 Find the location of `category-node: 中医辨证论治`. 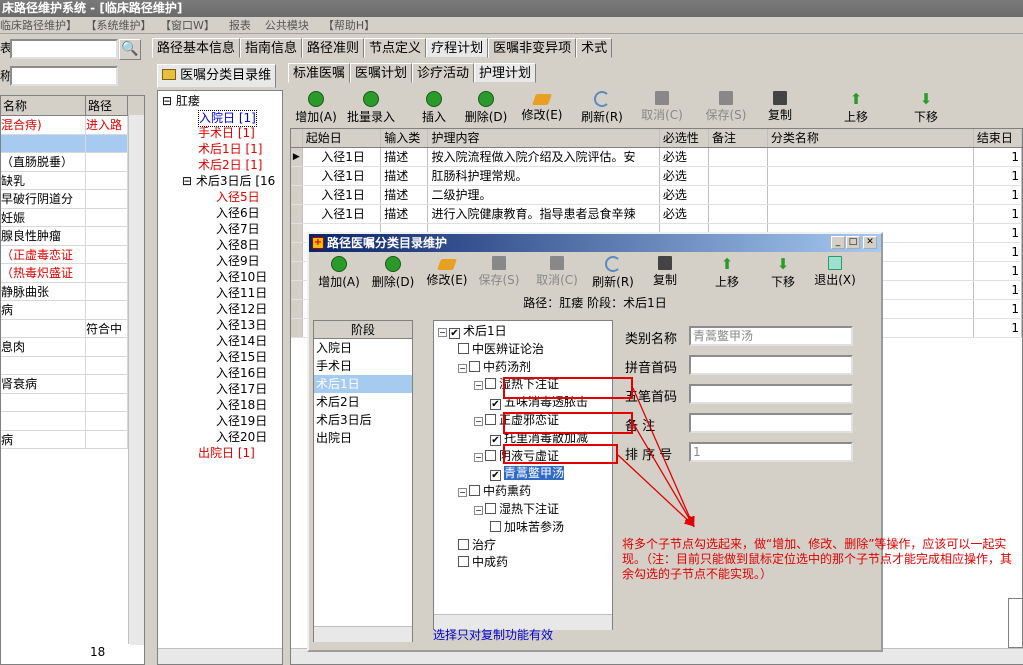

category-node: 中医辨证论治 is located at coordinates (501, 349).